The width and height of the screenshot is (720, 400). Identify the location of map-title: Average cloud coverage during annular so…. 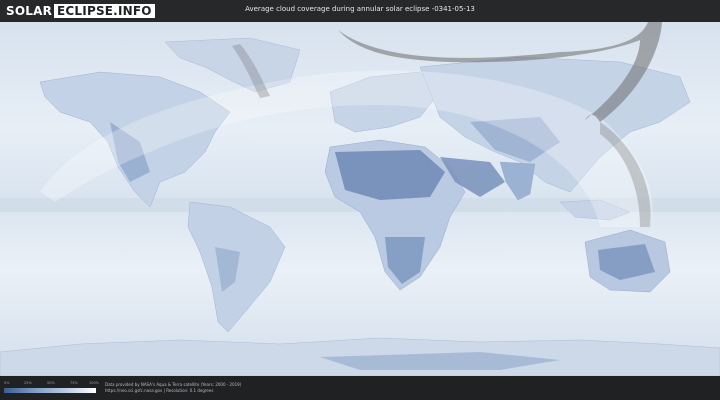
(360, 9).